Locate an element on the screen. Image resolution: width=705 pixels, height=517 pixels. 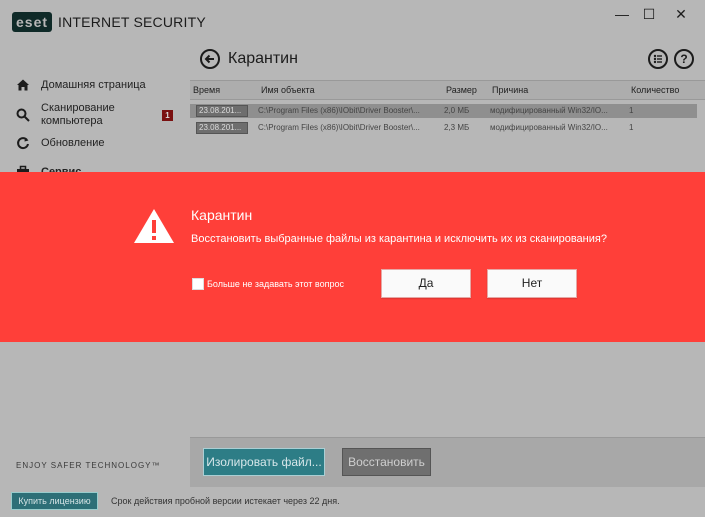
checkbox-label: Больше не задавать этот вопрос is located at coordinates (275, 284).